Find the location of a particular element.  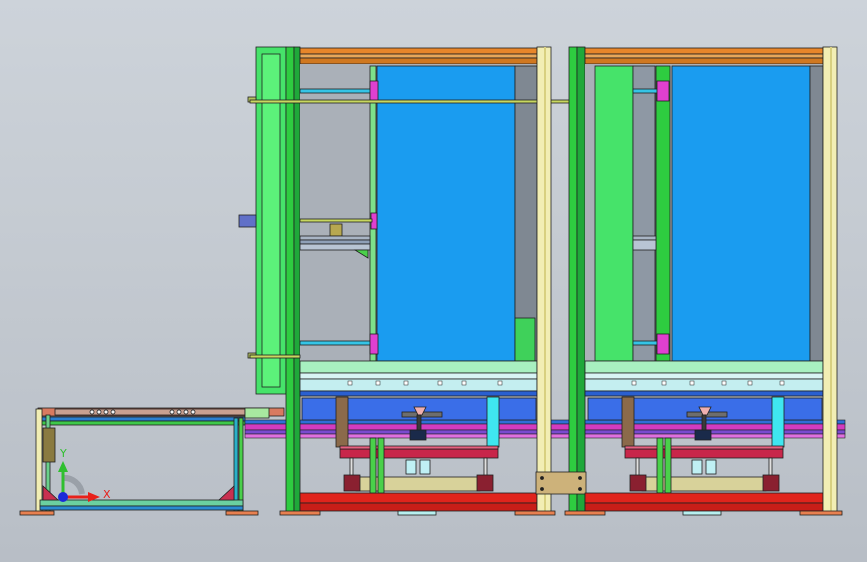

left-tower-green-post-b is located at coordinates (297, 279).